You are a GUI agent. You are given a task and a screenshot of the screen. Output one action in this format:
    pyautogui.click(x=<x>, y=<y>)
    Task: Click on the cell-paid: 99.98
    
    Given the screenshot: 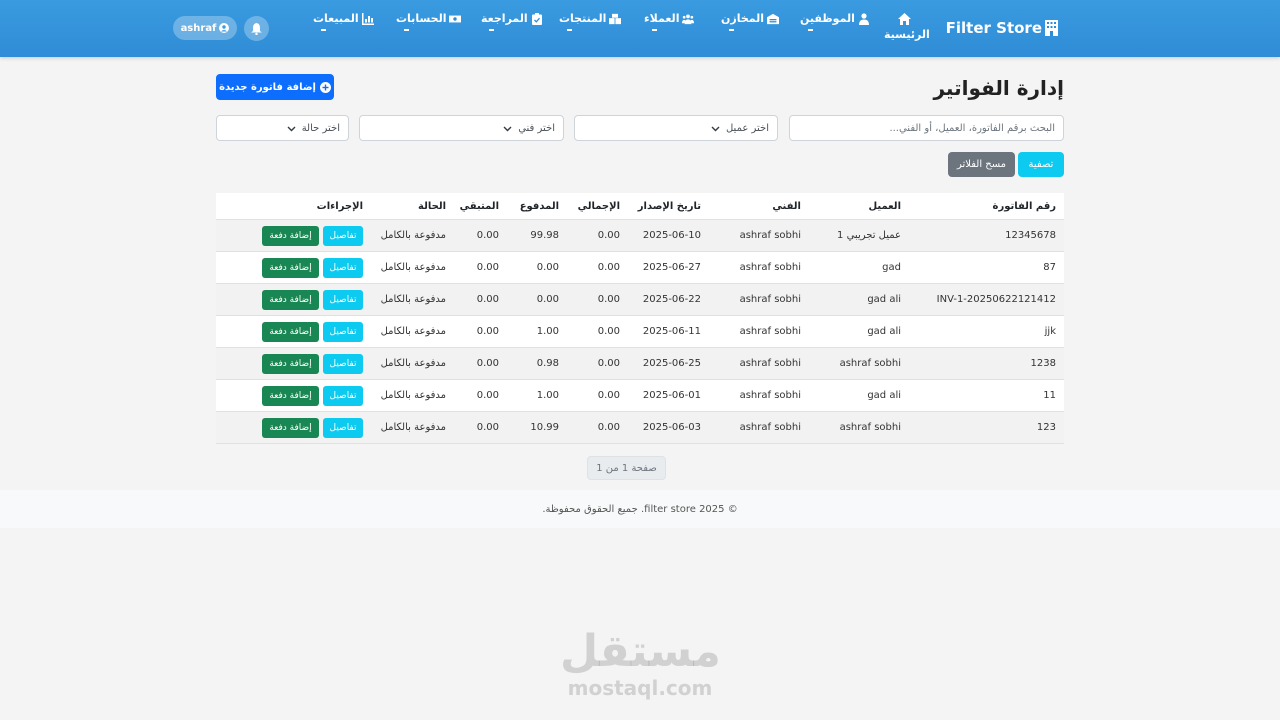 What is the action you would take?
    pyautogui.click(x=544, y=235)
    